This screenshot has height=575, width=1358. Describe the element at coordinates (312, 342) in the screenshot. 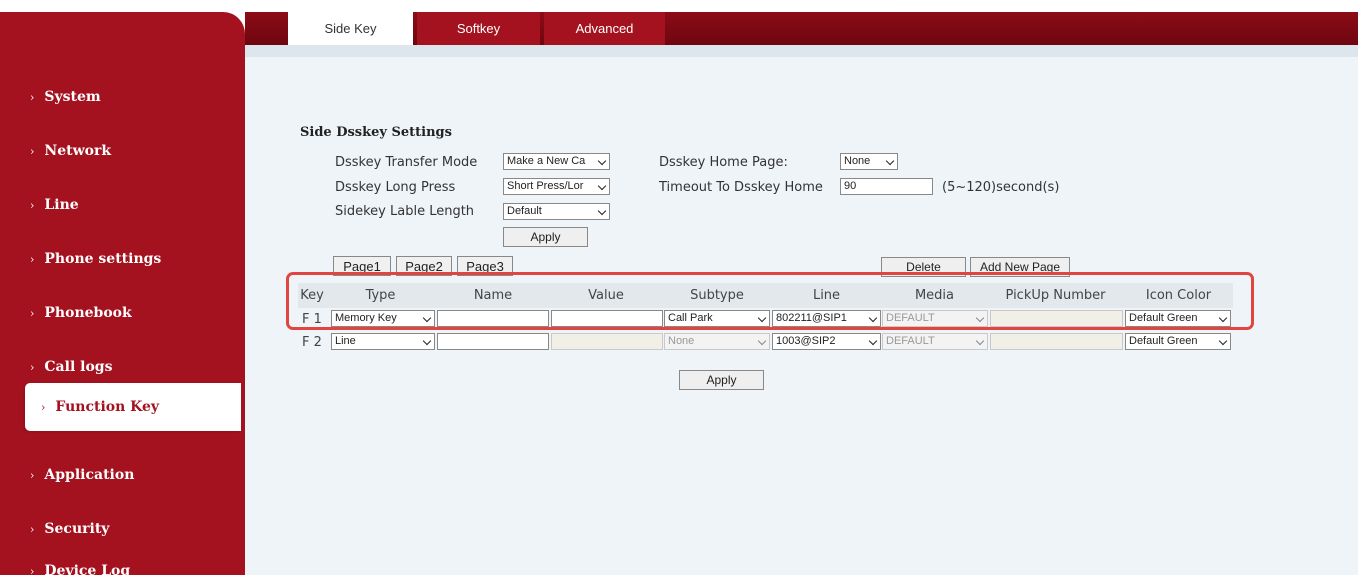

I see `row-key-label: F 2` at that location.